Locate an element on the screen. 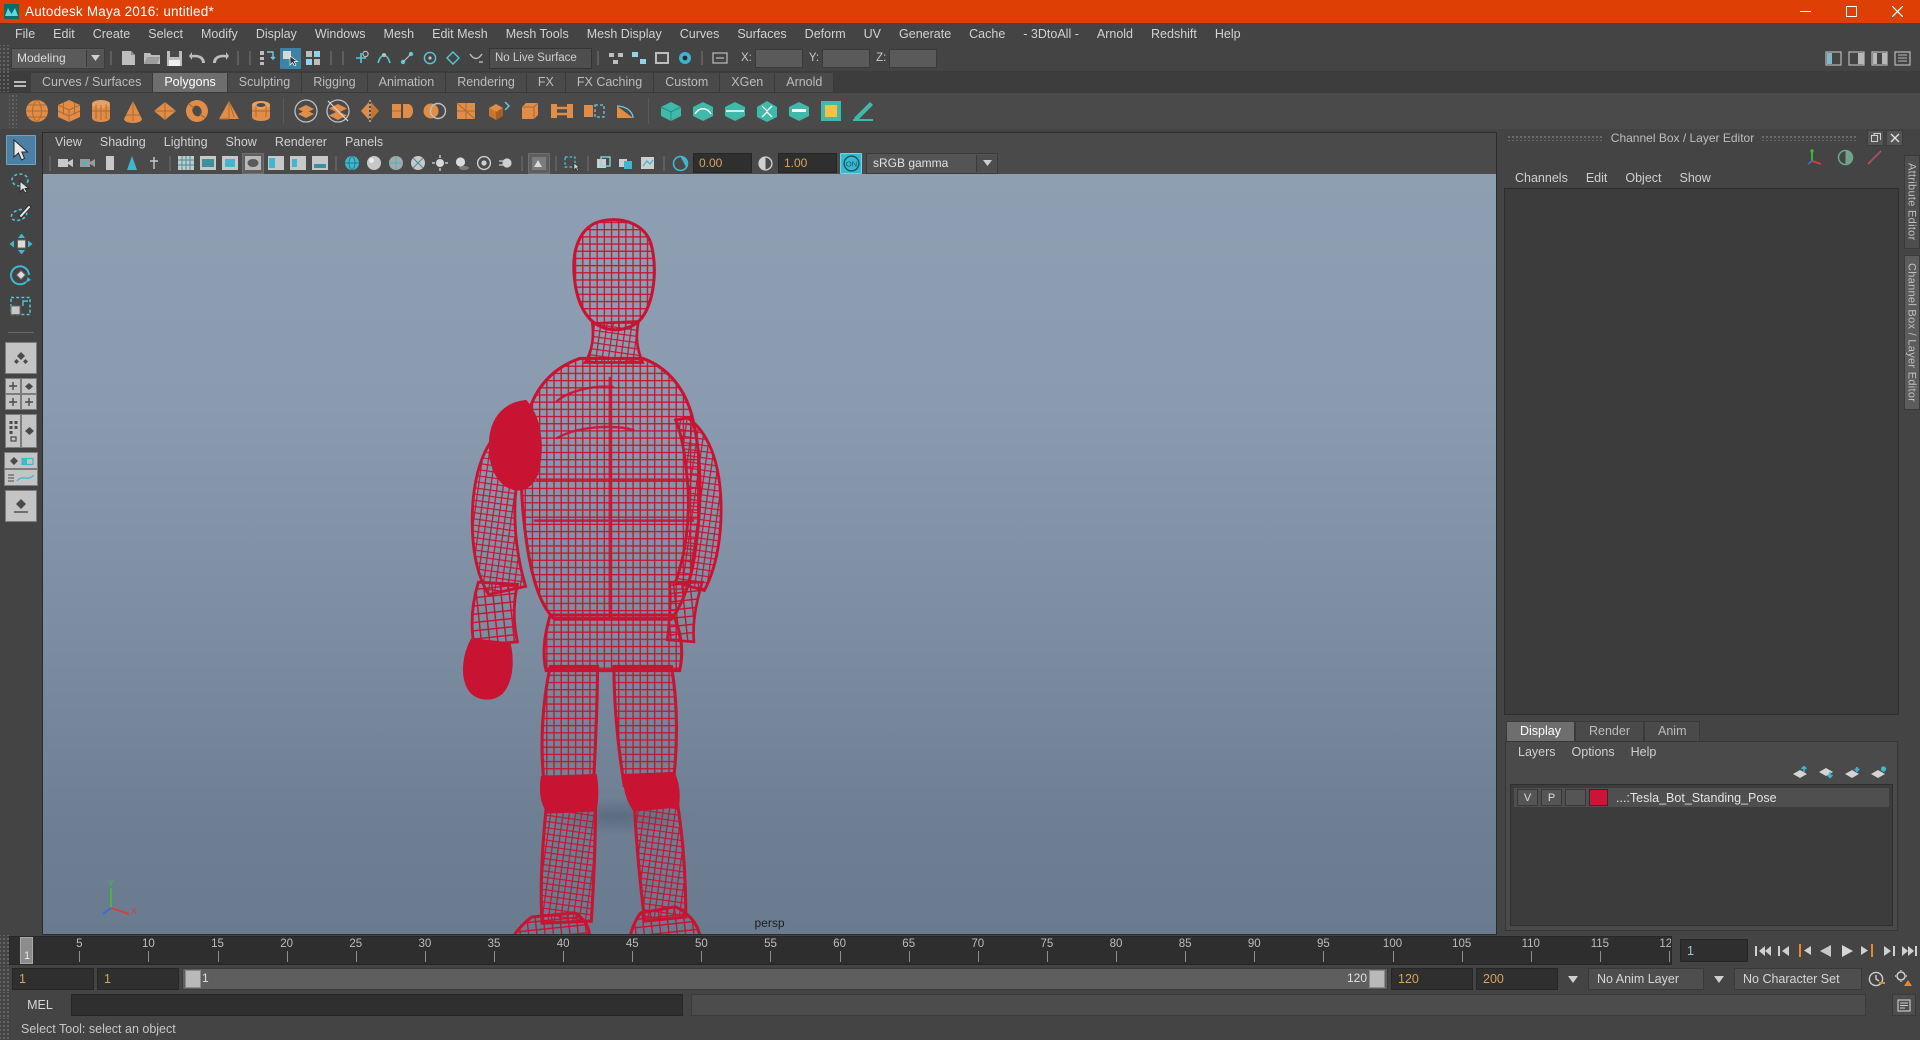  channel-box-content is located at coordinates (1701, 451).